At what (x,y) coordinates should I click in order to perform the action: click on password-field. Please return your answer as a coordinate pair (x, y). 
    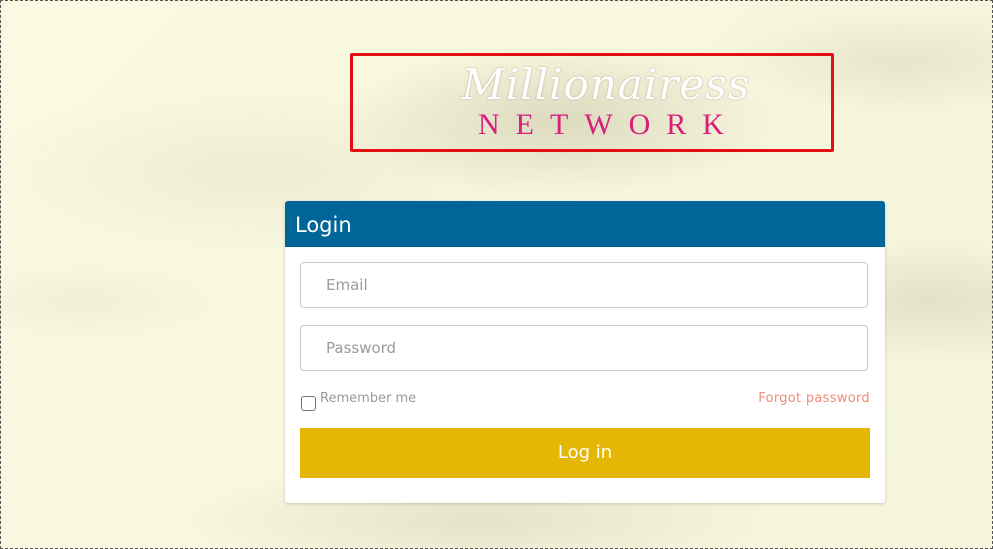
    Looking at the image, I should click on (584, 348).